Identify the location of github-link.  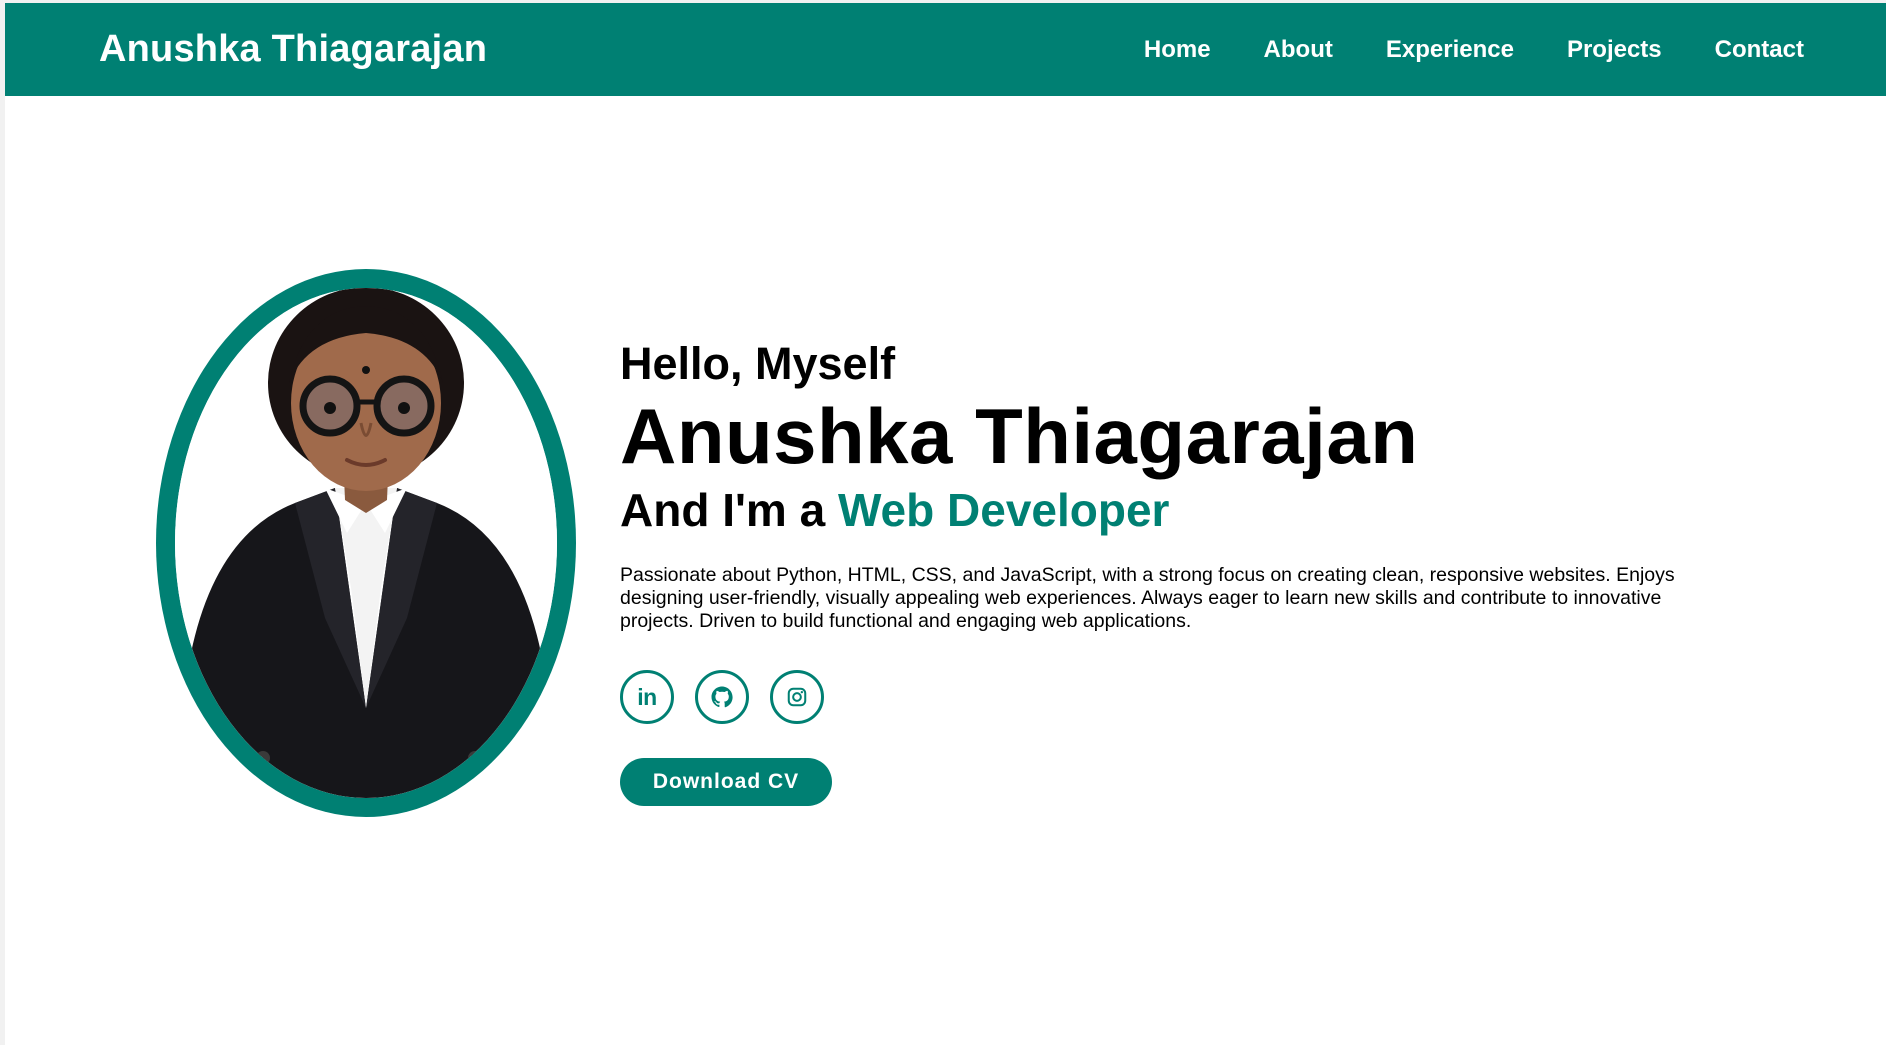
(722, 697).